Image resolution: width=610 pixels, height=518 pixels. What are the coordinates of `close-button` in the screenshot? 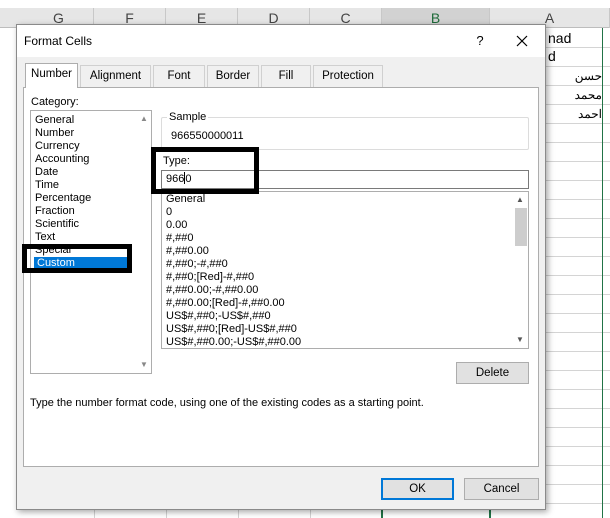 It's located at (522, 41).